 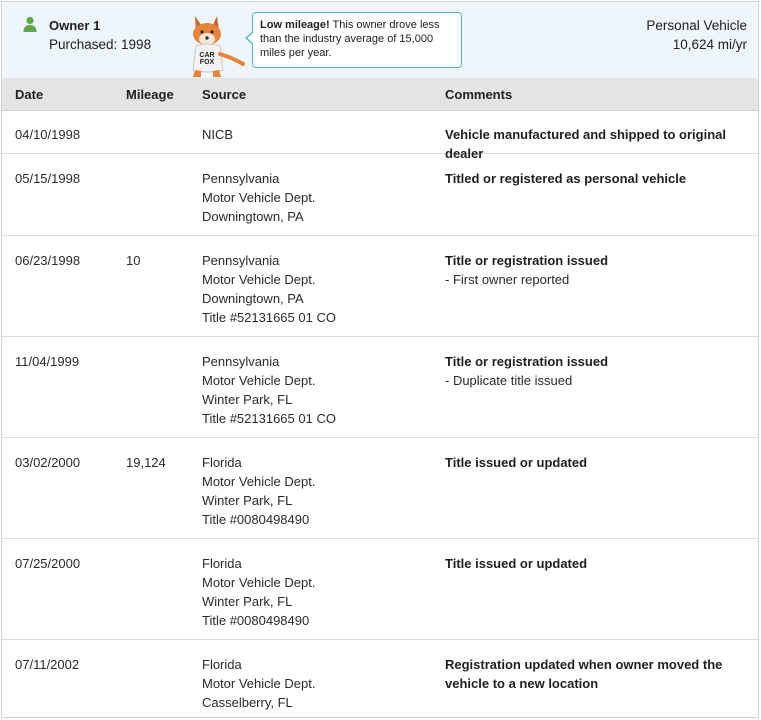 I want to click on bubble-tail-inner, so click(x=250, y=38).